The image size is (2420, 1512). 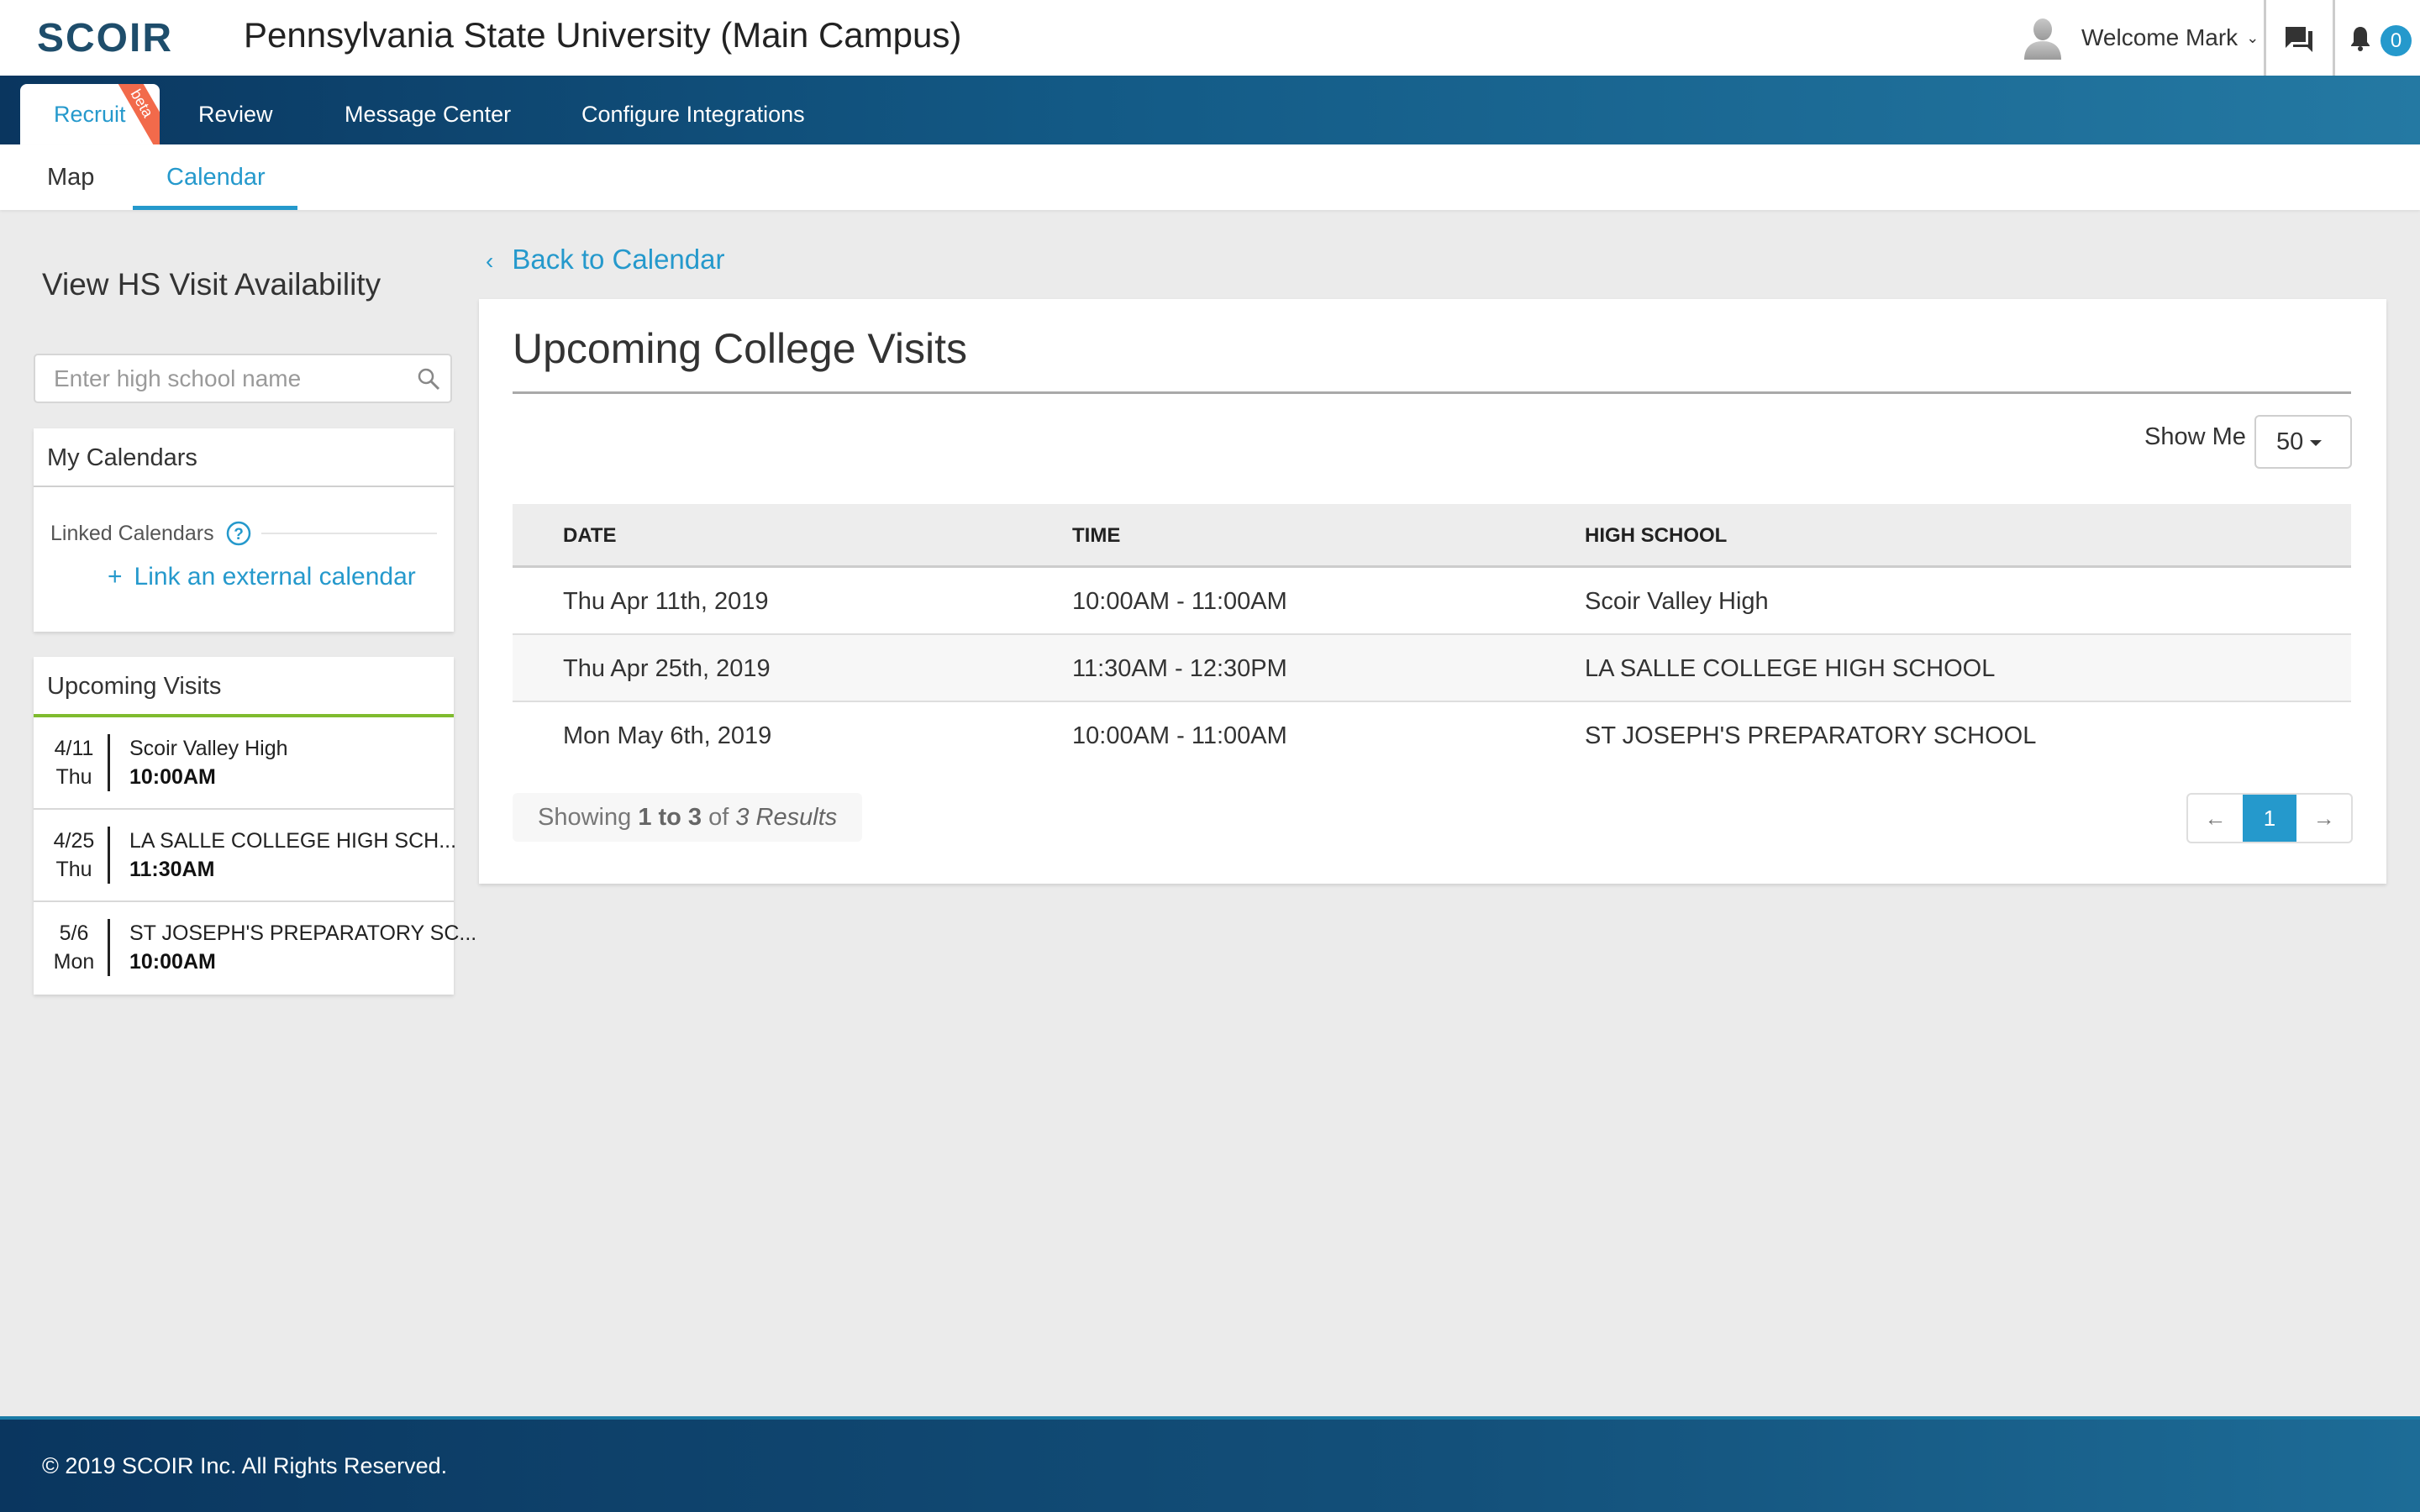 I want to click on footer: © 2019 SCOIR Inc. All Rights Reserved., so click(x=1210, y=1464).